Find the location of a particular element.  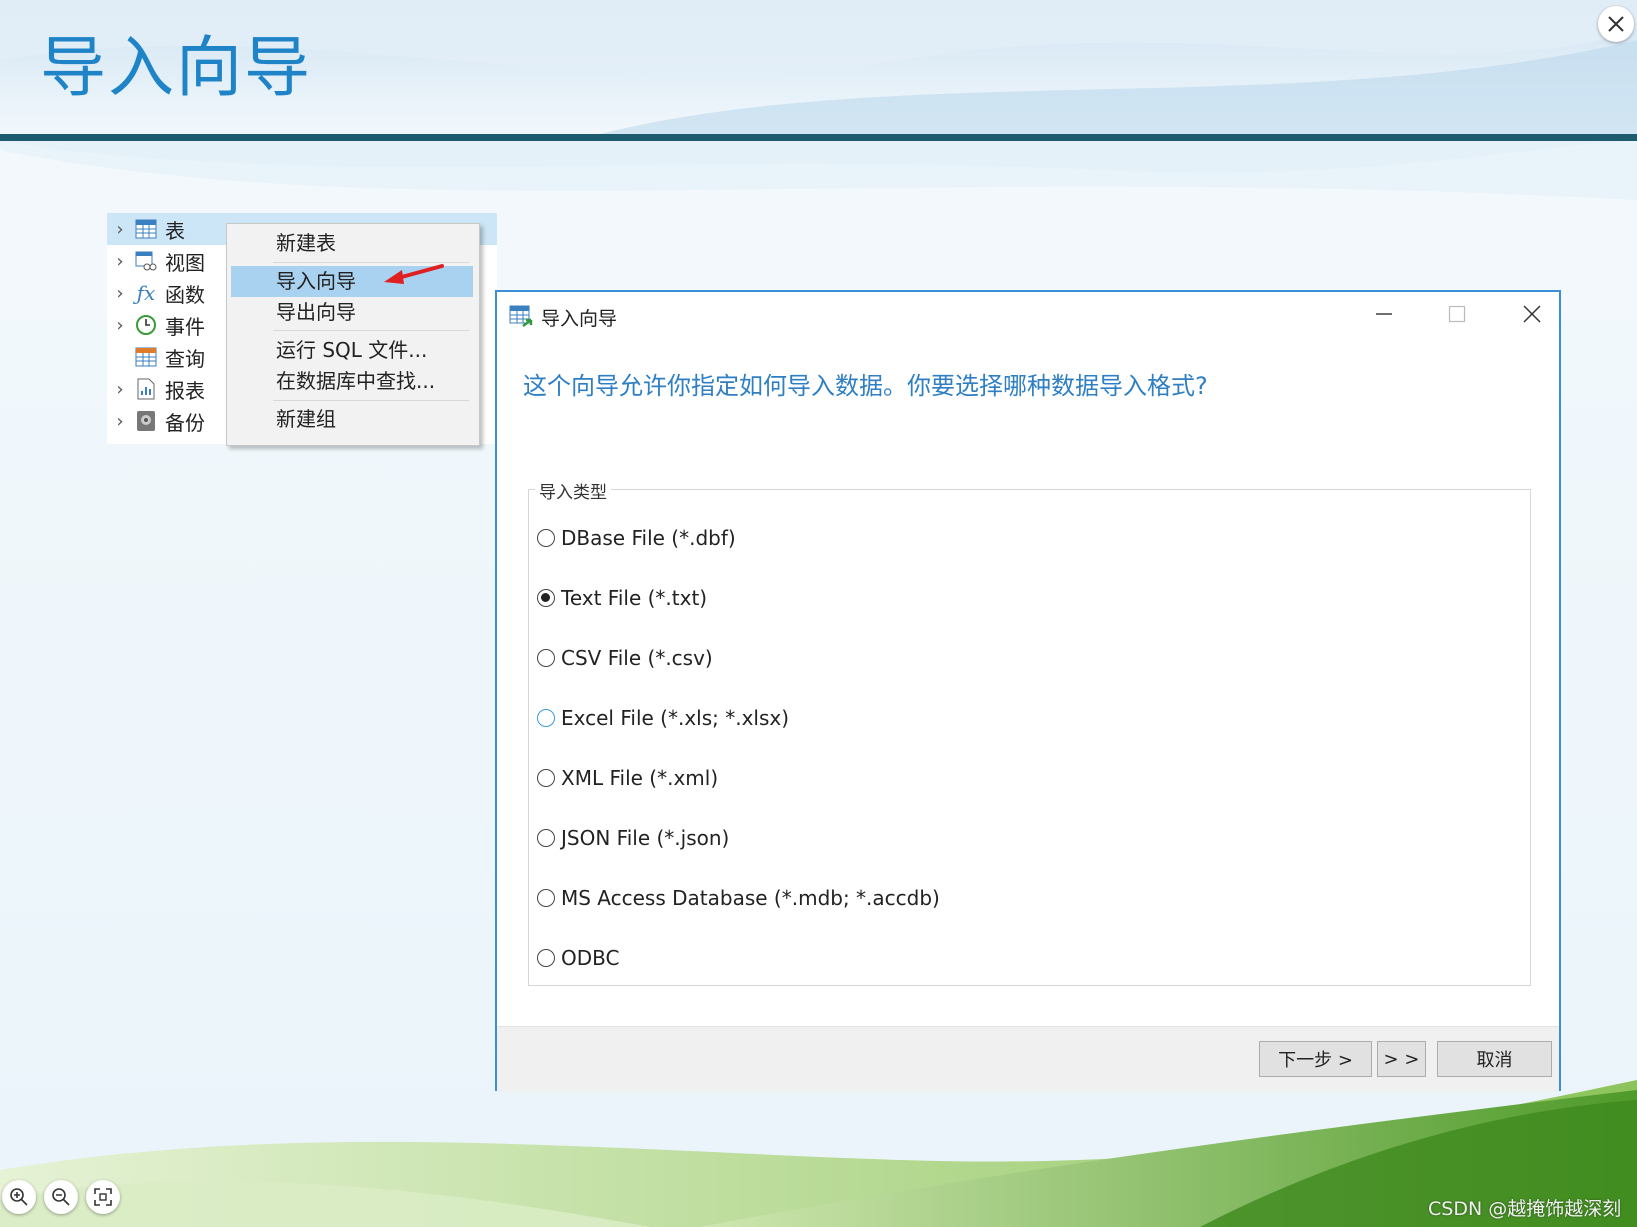

tree-item-report: › 报表 is located at coordinates (167, 389).